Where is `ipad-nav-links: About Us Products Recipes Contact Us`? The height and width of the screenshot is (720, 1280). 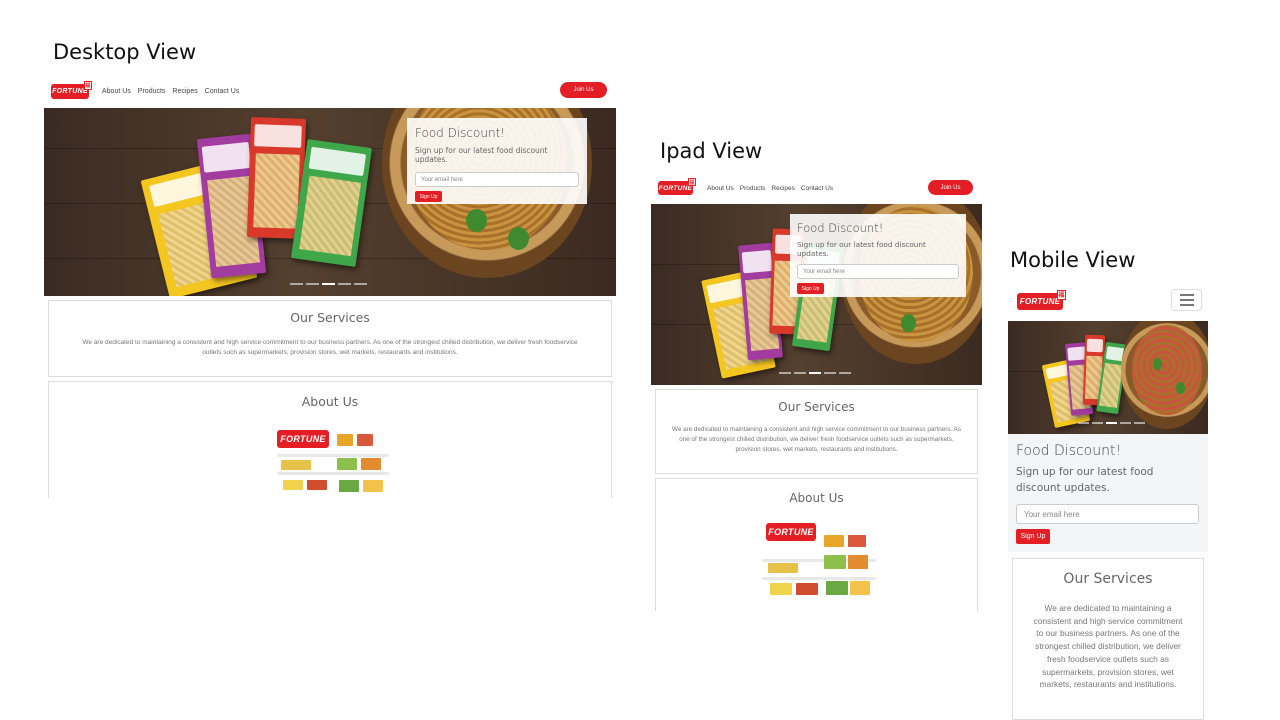
ipad-nav-links: About Us Products Recipes Contact Us is located at coordinates (770, 188).